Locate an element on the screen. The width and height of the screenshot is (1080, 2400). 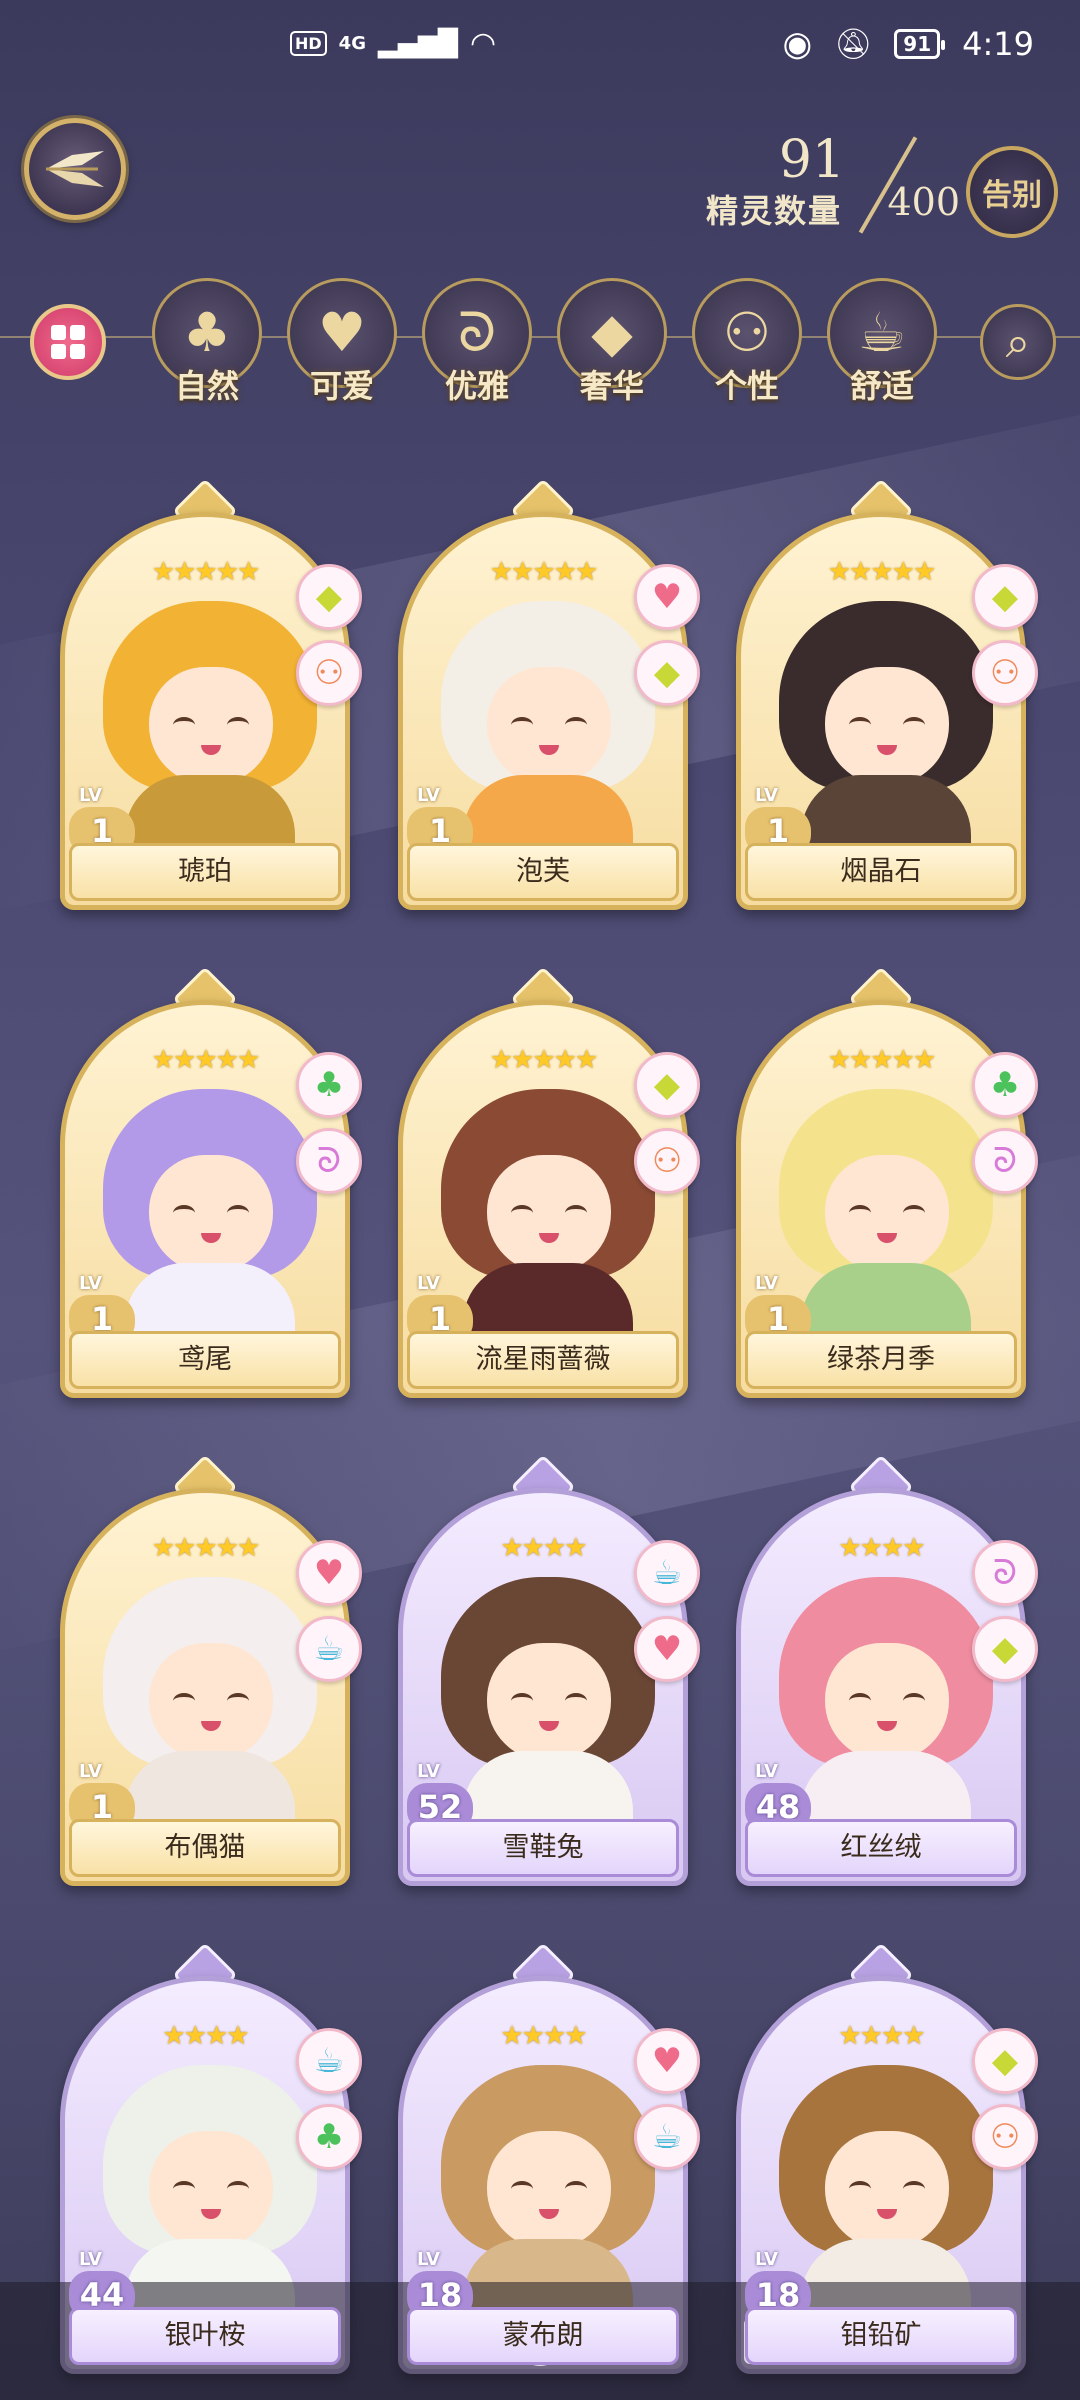
spirit-name: 鸢尾 is located at coordinates (205, 1360).